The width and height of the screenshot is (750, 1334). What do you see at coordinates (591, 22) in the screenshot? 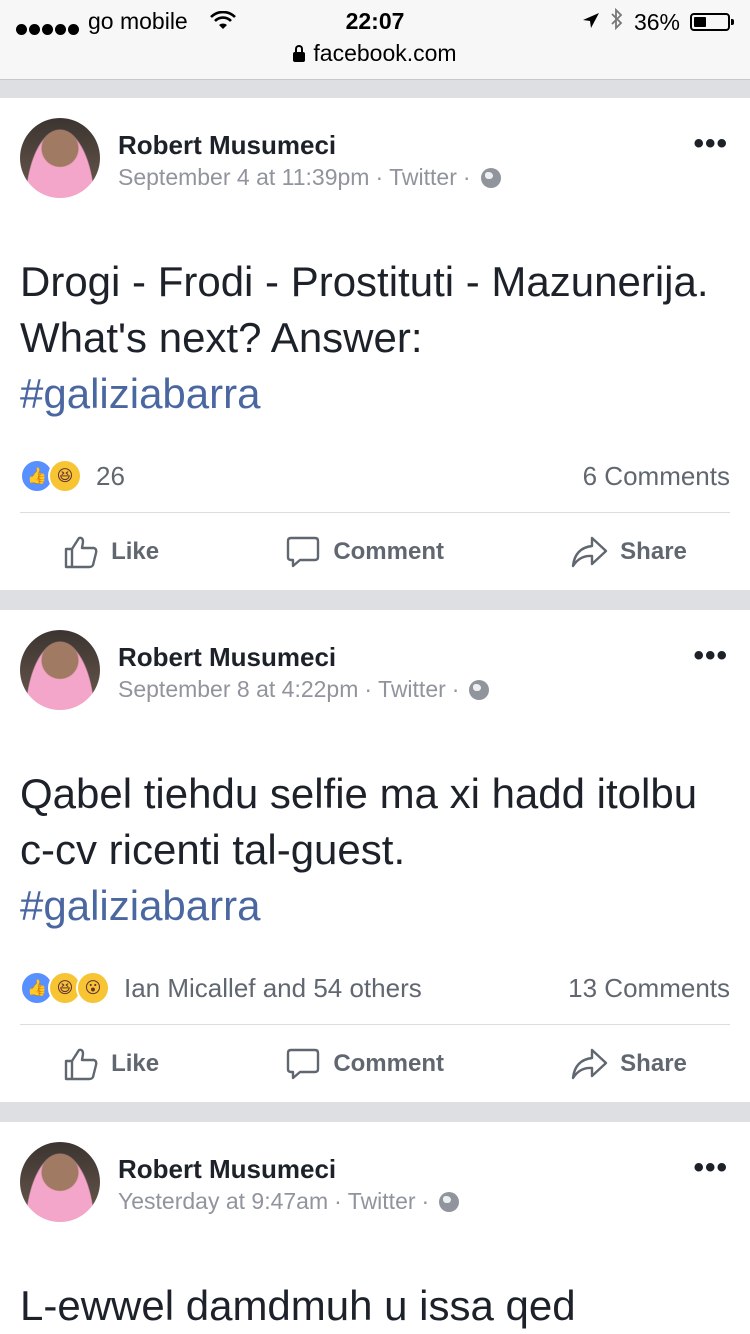
I see `location-arrow-icon` at bounding box center [591, 22].